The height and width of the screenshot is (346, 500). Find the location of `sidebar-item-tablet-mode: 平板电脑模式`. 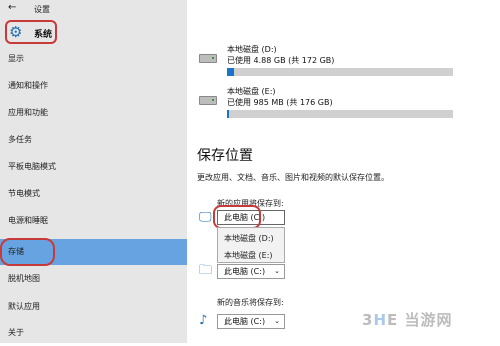

sidebar-item-tablet-mode: 平板电脑模式 is located at coordinates (93, 167).